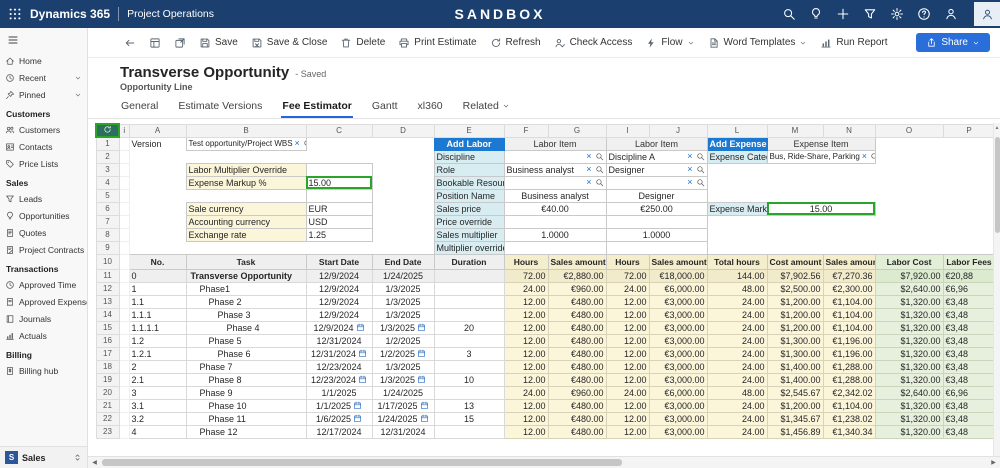  What do you see at coordinates (246, 169) in the screenshot?
I see `labor-multiplier-label: Labor Multiplier Override` at bounding box center [246, 169].